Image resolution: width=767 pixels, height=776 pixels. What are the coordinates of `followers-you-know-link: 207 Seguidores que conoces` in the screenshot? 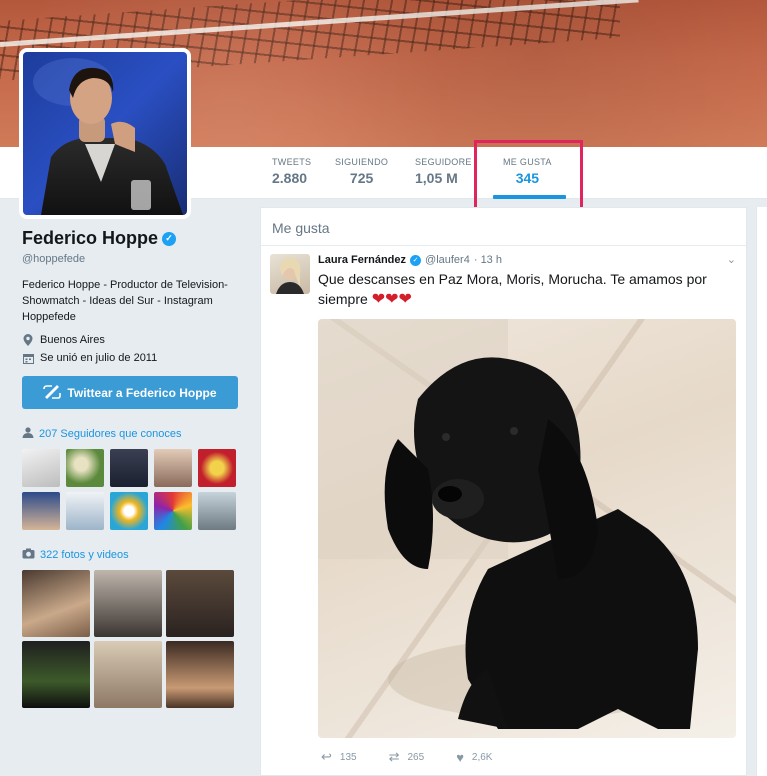 It's located at (133, 434).